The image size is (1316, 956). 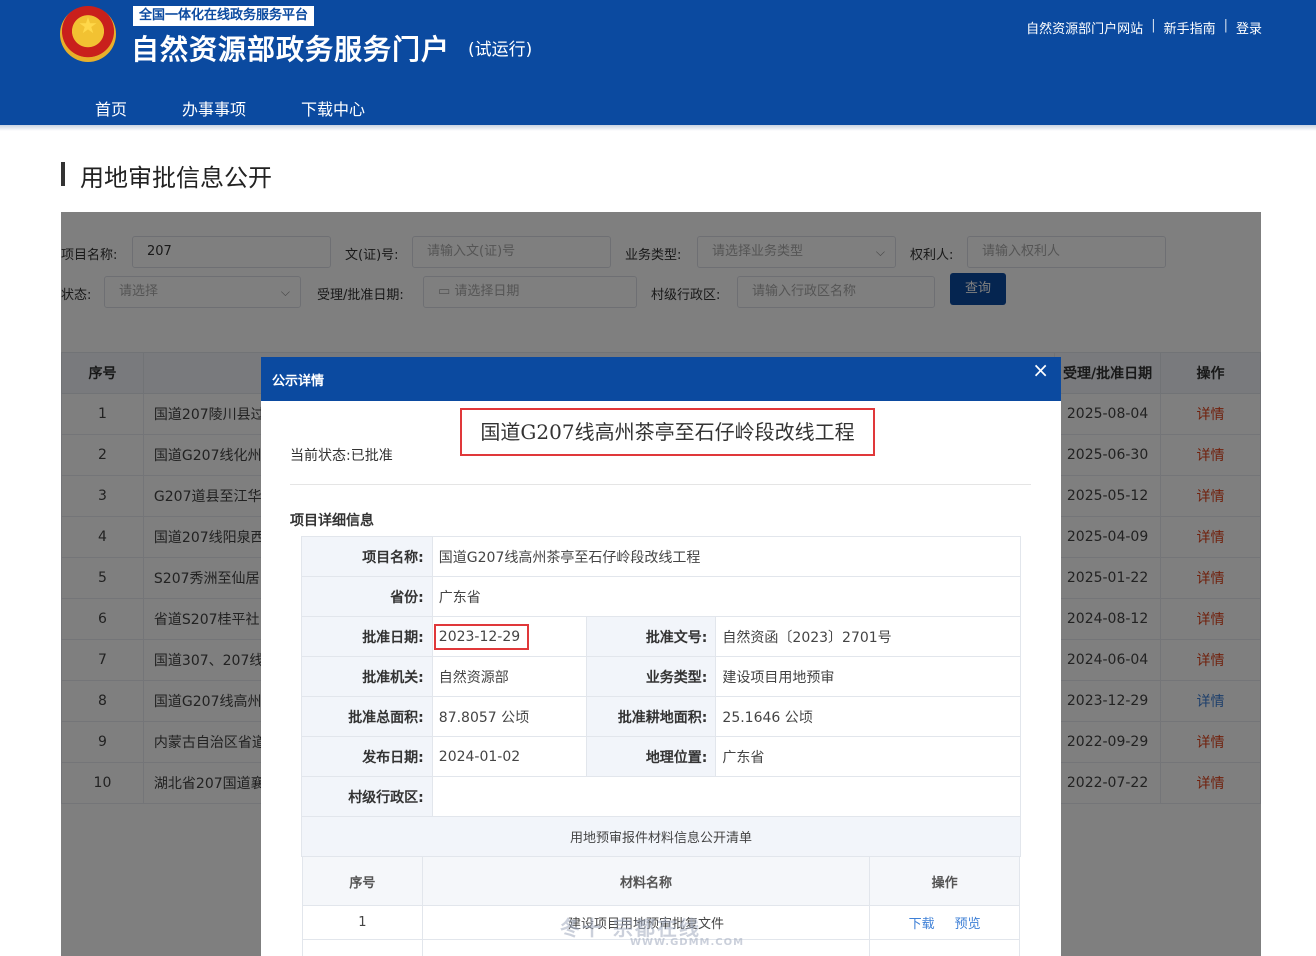 I want to click on field-value: 25.1646 公顷, so click(x=868, y=716).